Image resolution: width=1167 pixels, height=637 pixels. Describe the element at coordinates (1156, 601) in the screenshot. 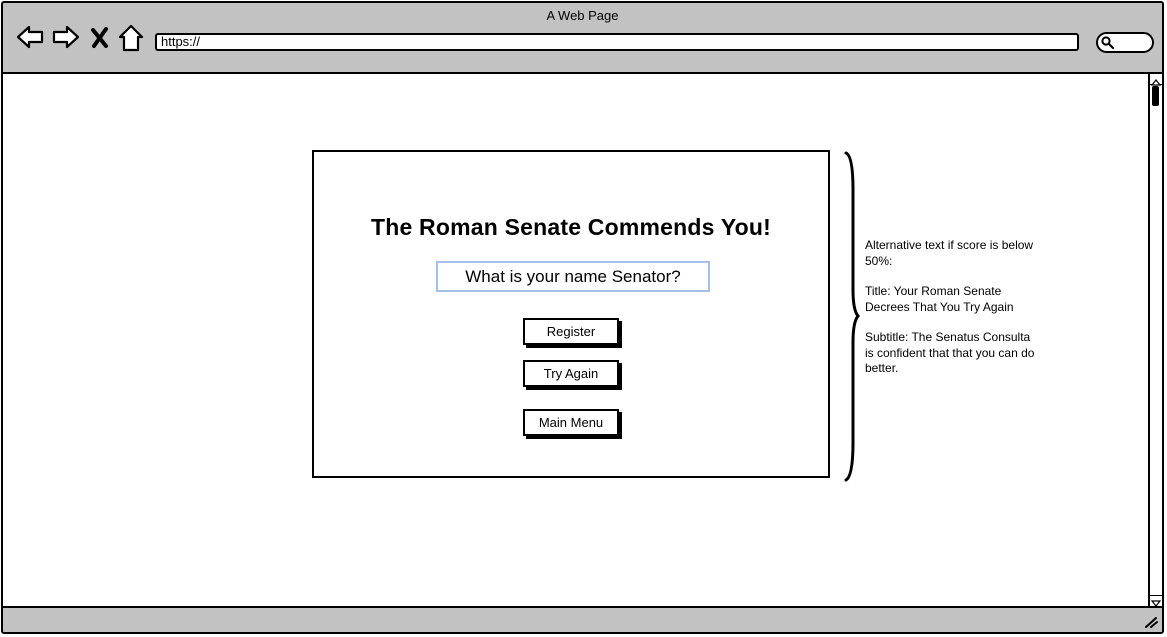

I see `scroll-down-icon` at that location.